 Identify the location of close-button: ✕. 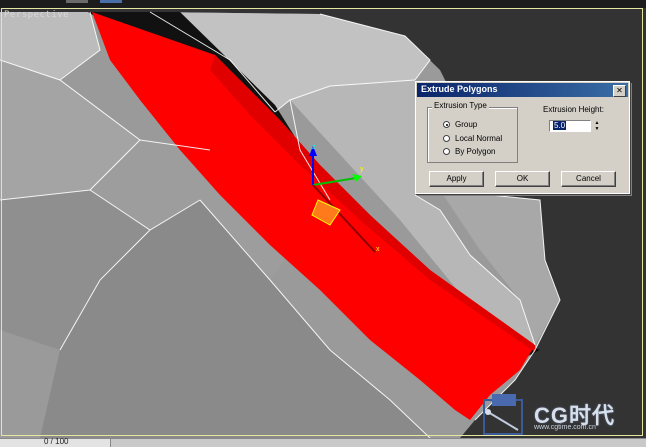
(619, 91).